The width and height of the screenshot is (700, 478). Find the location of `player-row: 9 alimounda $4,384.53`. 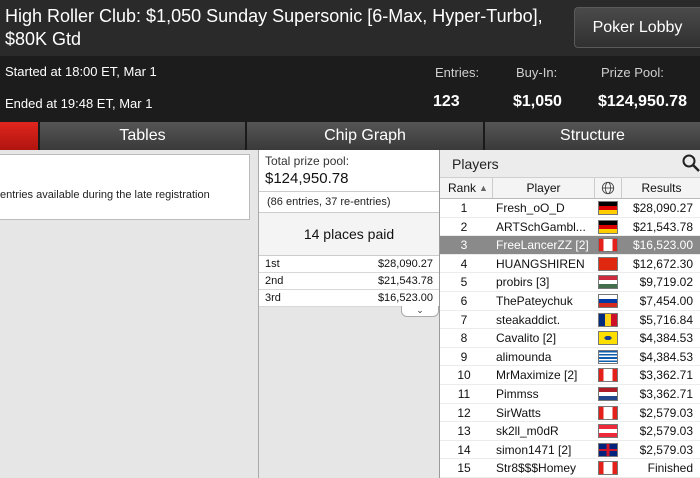

player-row: 9 alimounda $4,384.53 is located at coordinates (570, 357).